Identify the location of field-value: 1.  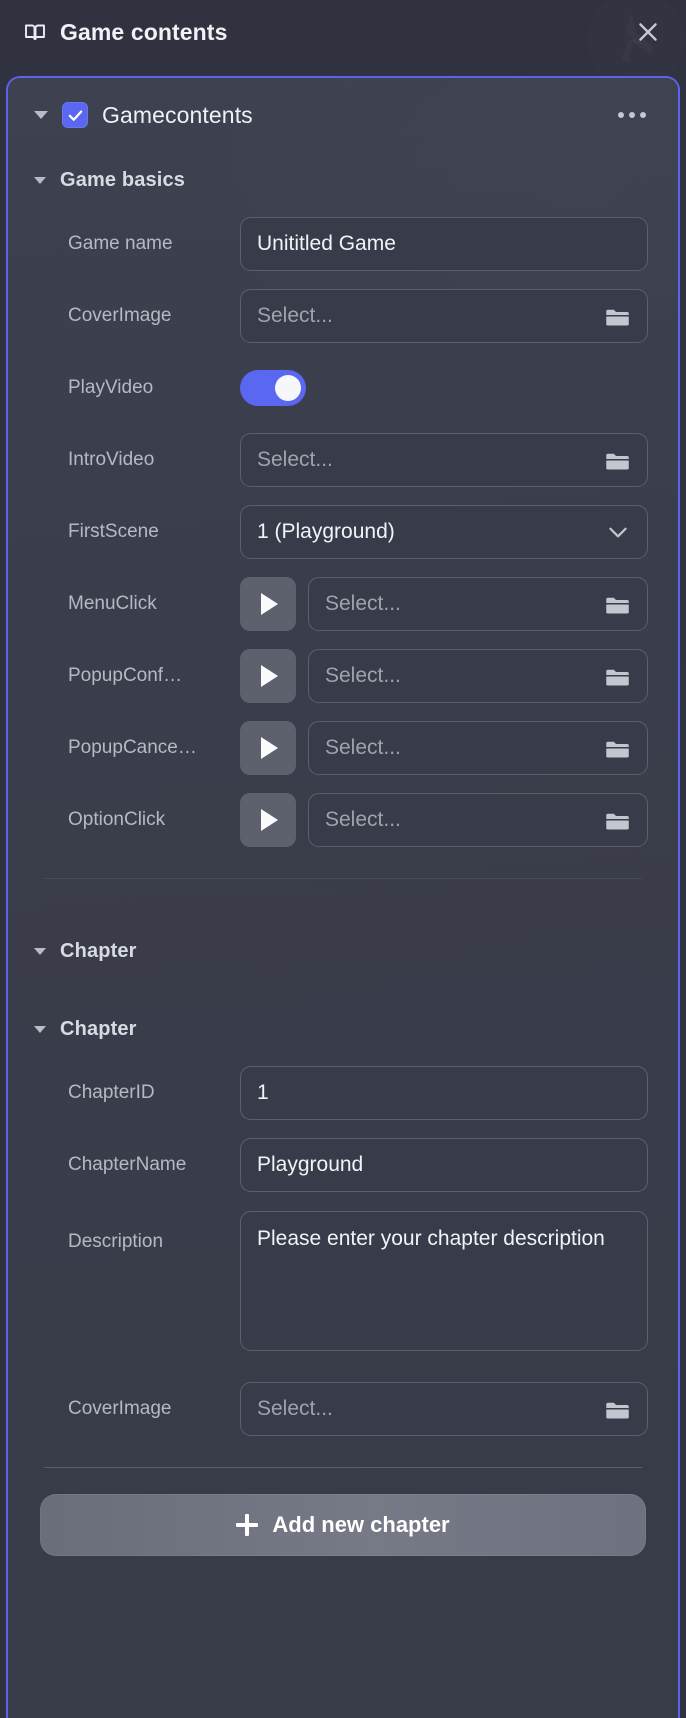
(263, 1092).